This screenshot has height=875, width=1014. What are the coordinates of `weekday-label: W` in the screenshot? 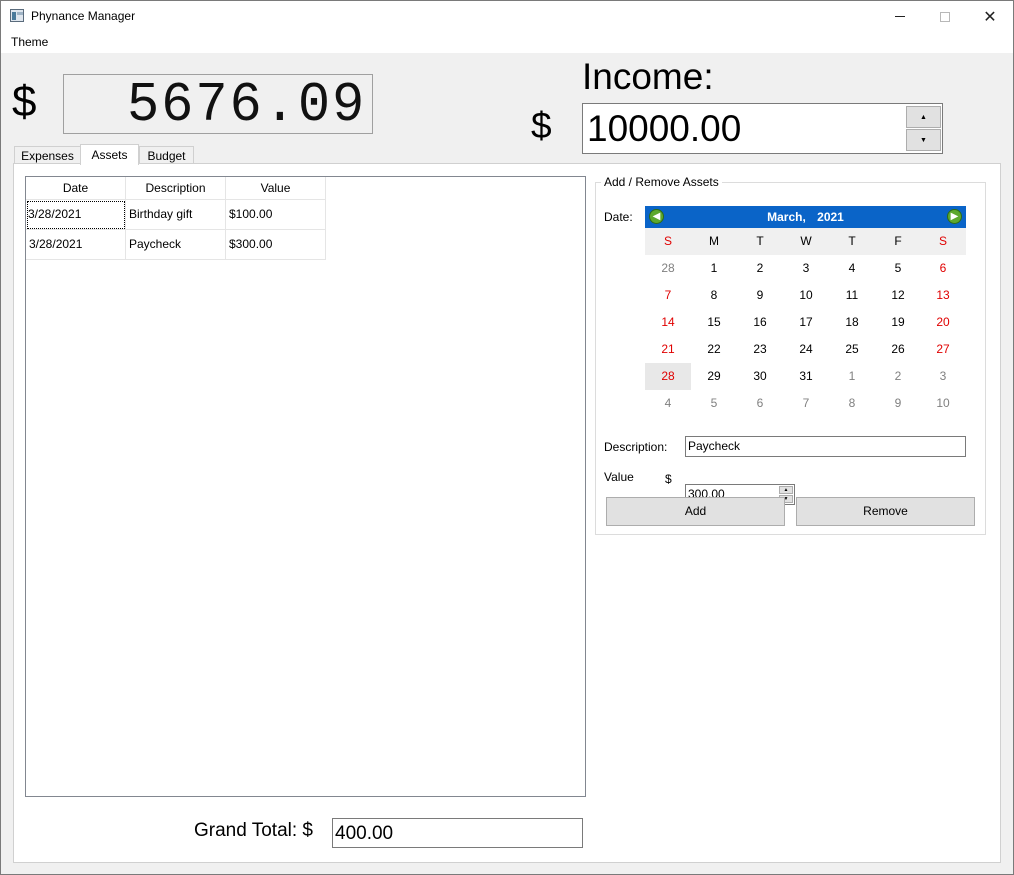 It's located at (806, 241).